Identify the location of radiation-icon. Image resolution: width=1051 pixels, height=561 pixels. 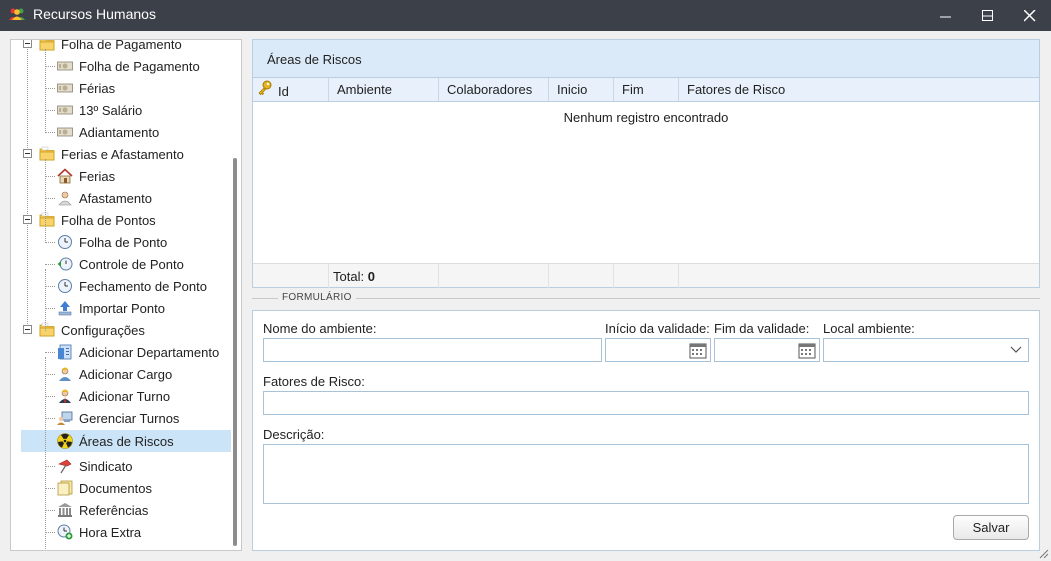
(65, 441).